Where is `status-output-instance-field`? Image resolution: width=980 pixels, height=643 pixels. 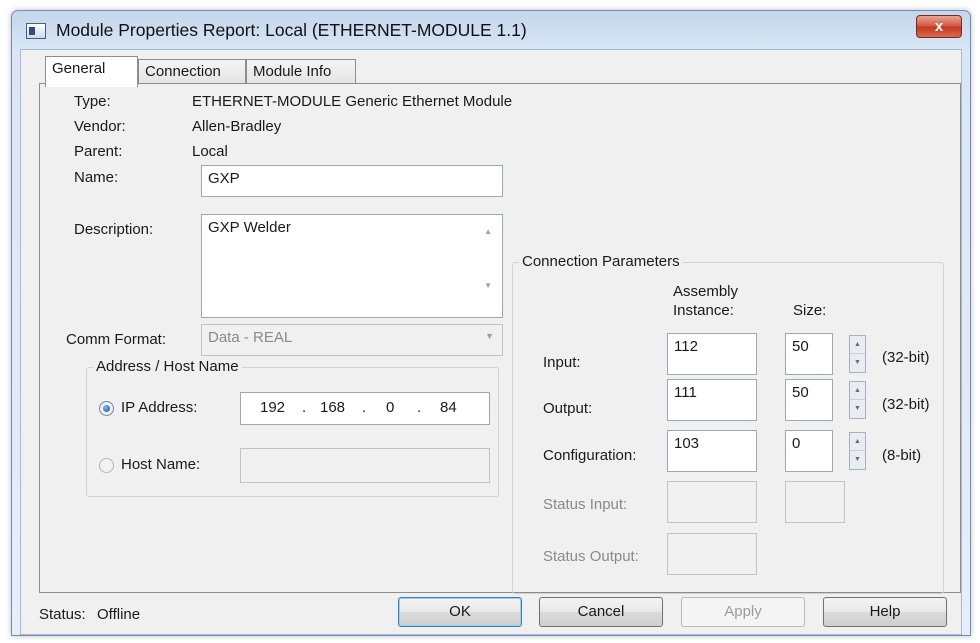
status-output-instance-field is located at coordinates (712, 554).